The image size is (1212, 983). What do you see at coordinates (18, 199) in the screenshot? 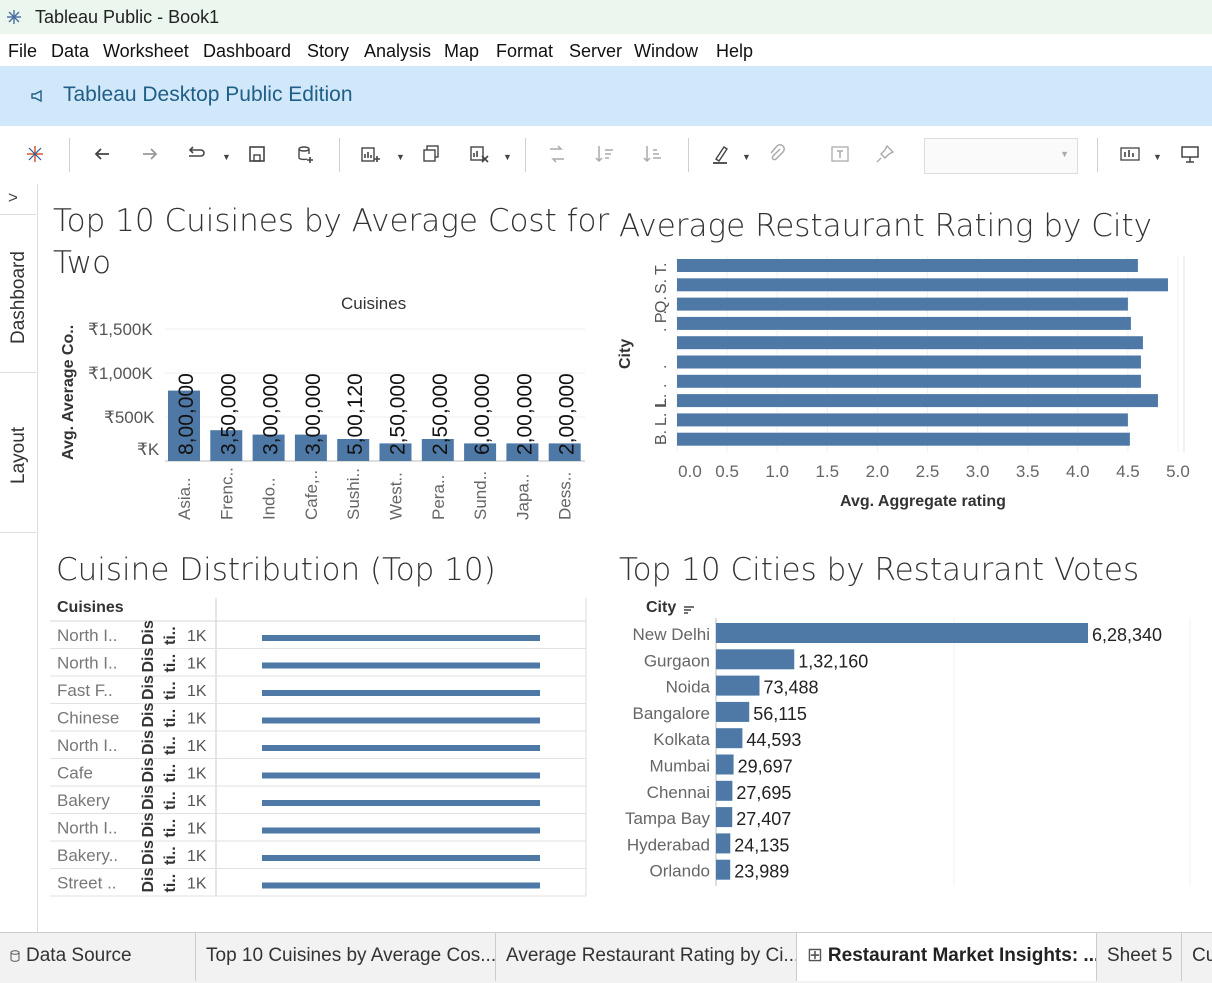
I see `collapse-sidebar-button: >` at bounding box center [18, 199].